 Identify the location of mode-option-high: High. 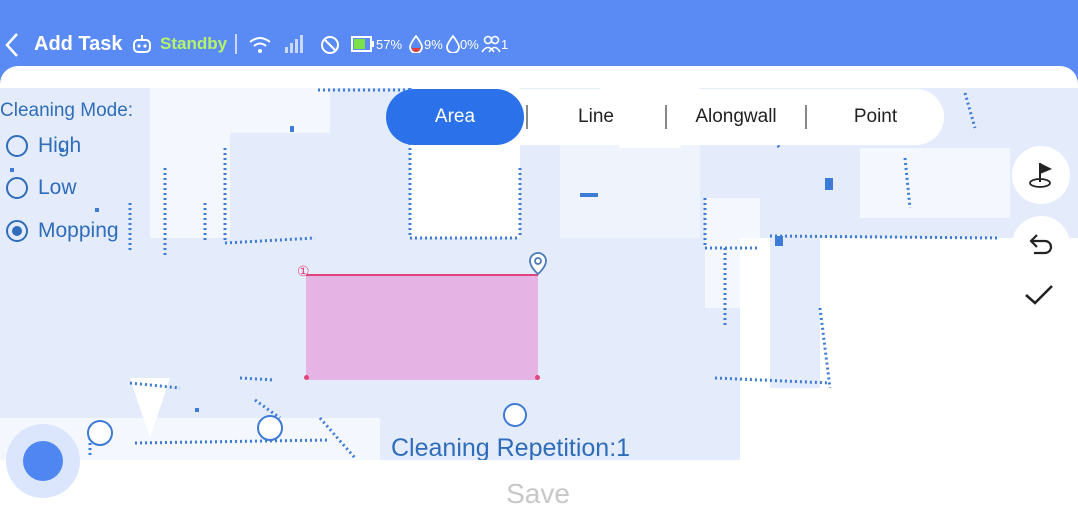
(43, 146).